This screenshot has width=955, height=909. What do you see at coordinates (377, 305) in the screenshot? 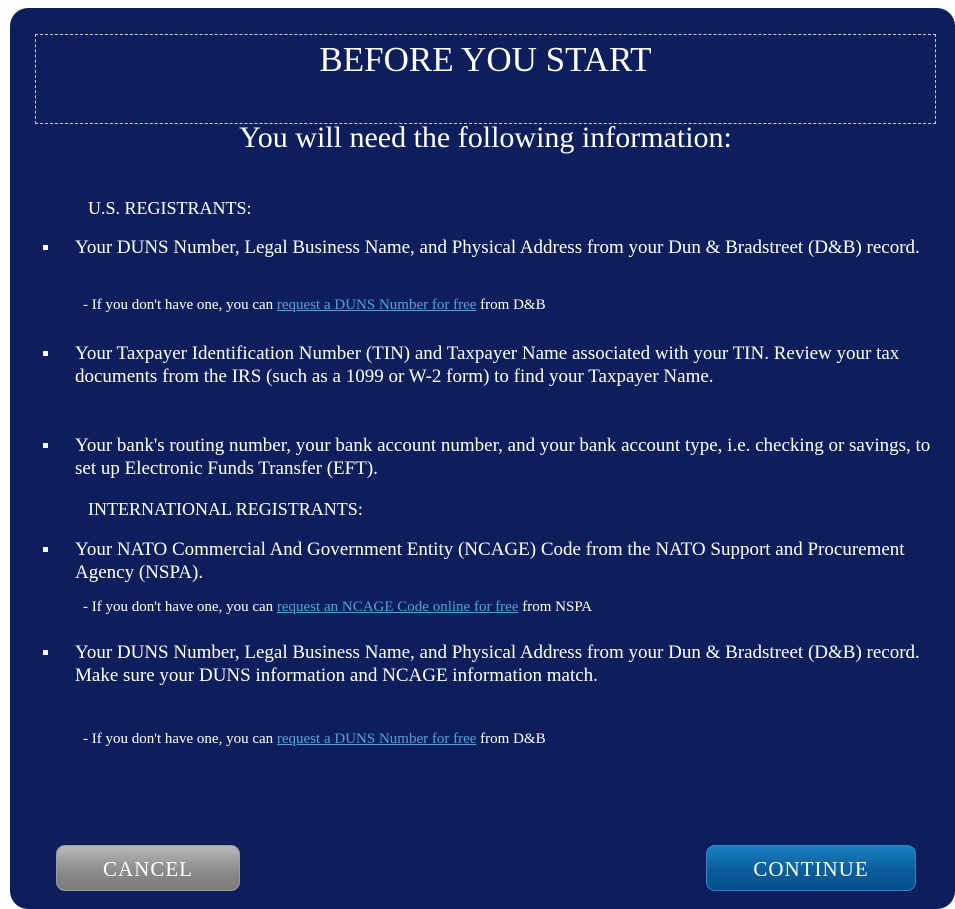
I see `request-duns-link: request a DUNS Number for free` at bounding box center [377, 305].